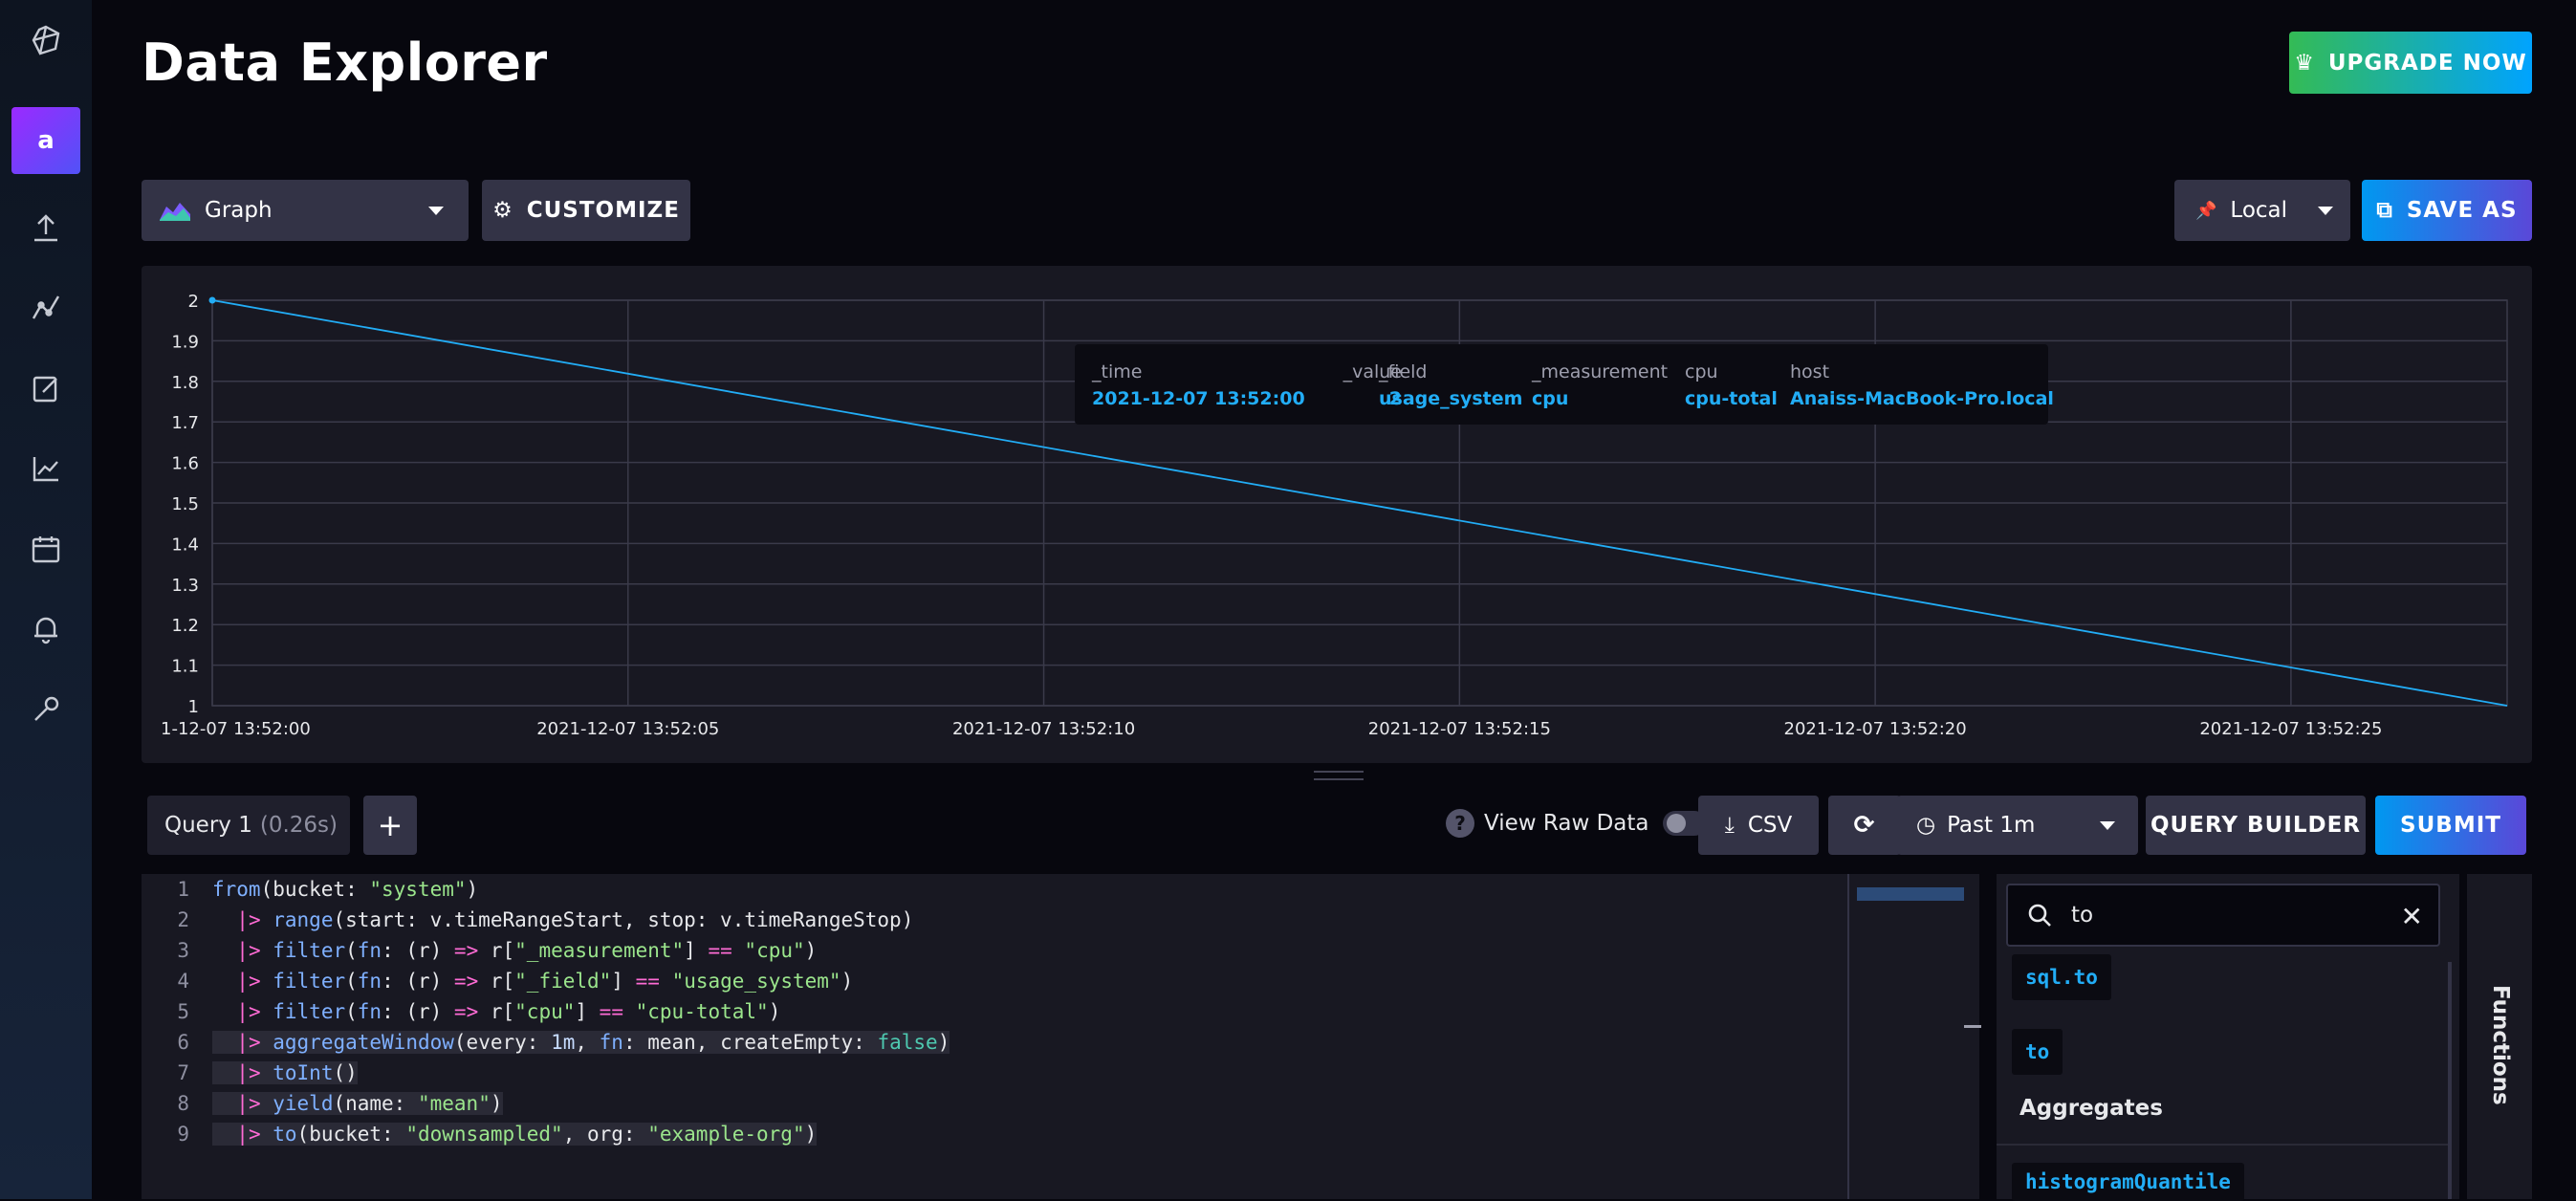  I want to click on submit-label: SUBMIT, so click(2450, 826).